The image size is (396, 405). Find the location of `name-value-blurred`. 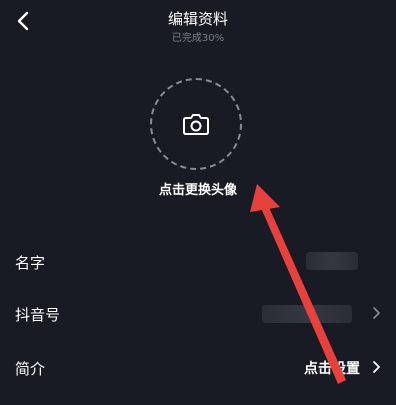

name-value-blurred is located at coordinates (332, 261).